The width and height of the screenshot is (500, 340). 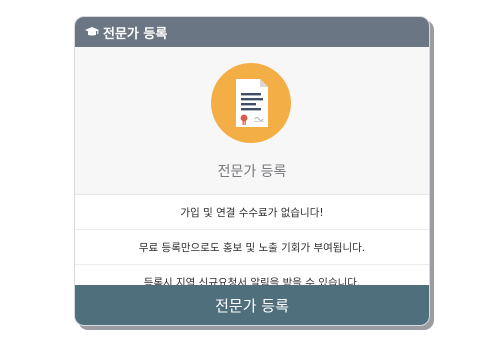 What do you see at coordinates (251, 103) in the screenshot?
I see `certificate-document-icon` at bounding box center [251, 103].